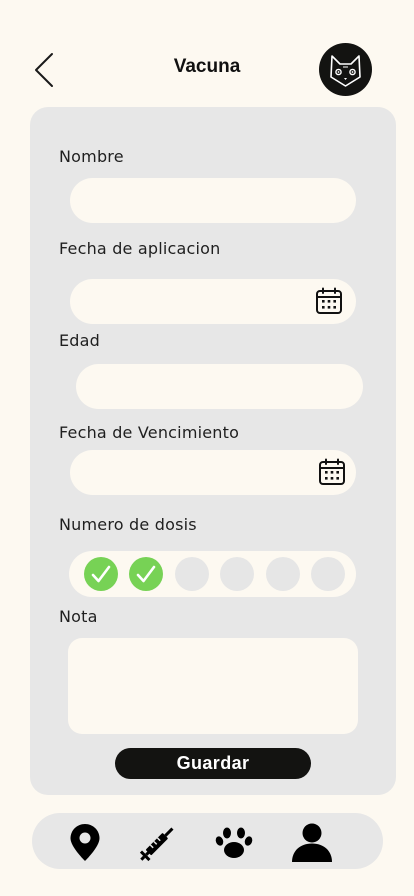 The height and width of the screenshot is (896, 414). I want to click on location-pin-icon, so click(85, 842).